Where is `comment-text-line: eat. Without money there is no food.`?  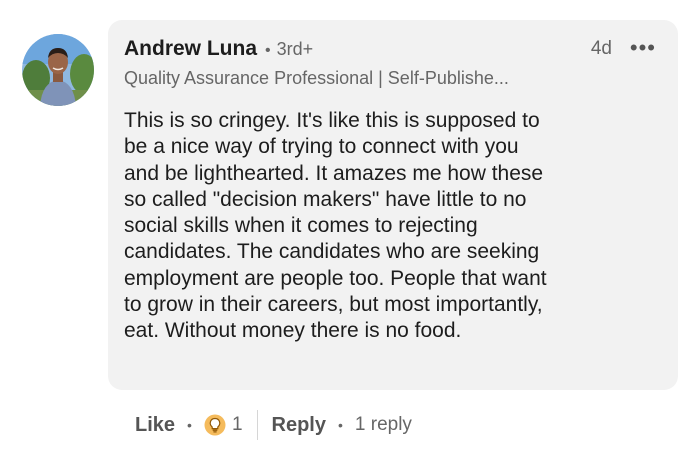 comment-text-line: eat. Without money there is no food. is located at coordinates (293, 331).